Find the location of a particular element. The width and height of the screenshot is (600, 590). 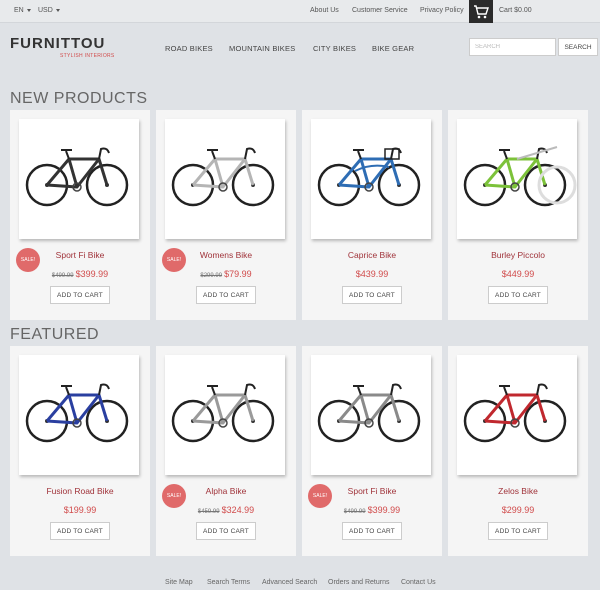

logo-subtitle: STYLISH INTERIORS is located at coordinates (87, 56).